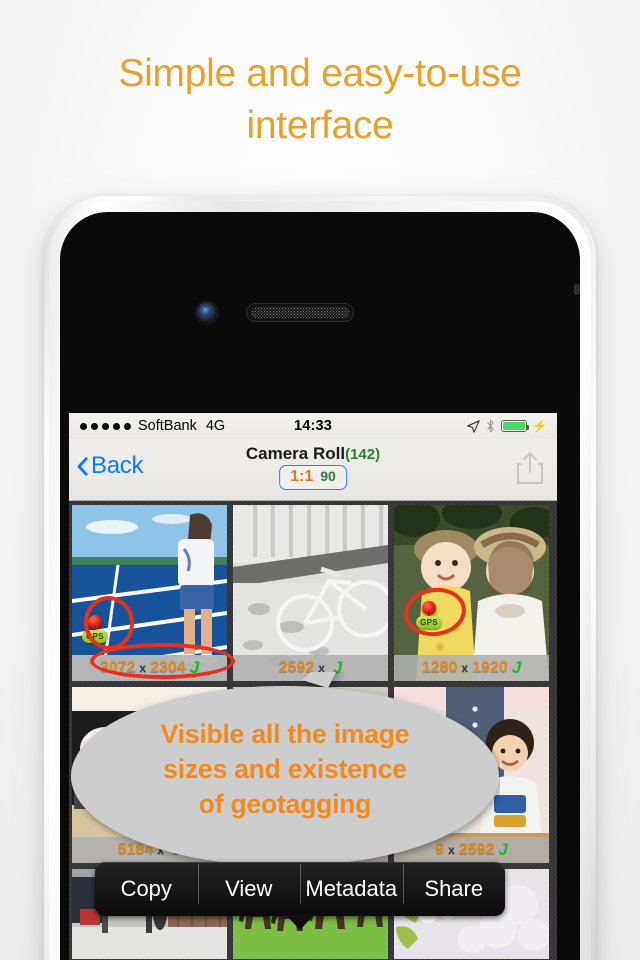  Describe the element at coordinates (471, 593) in the screenshot. I see `thumbnail-cell-baby-and-mother: GPS 1280 x 1920 J` at that location.